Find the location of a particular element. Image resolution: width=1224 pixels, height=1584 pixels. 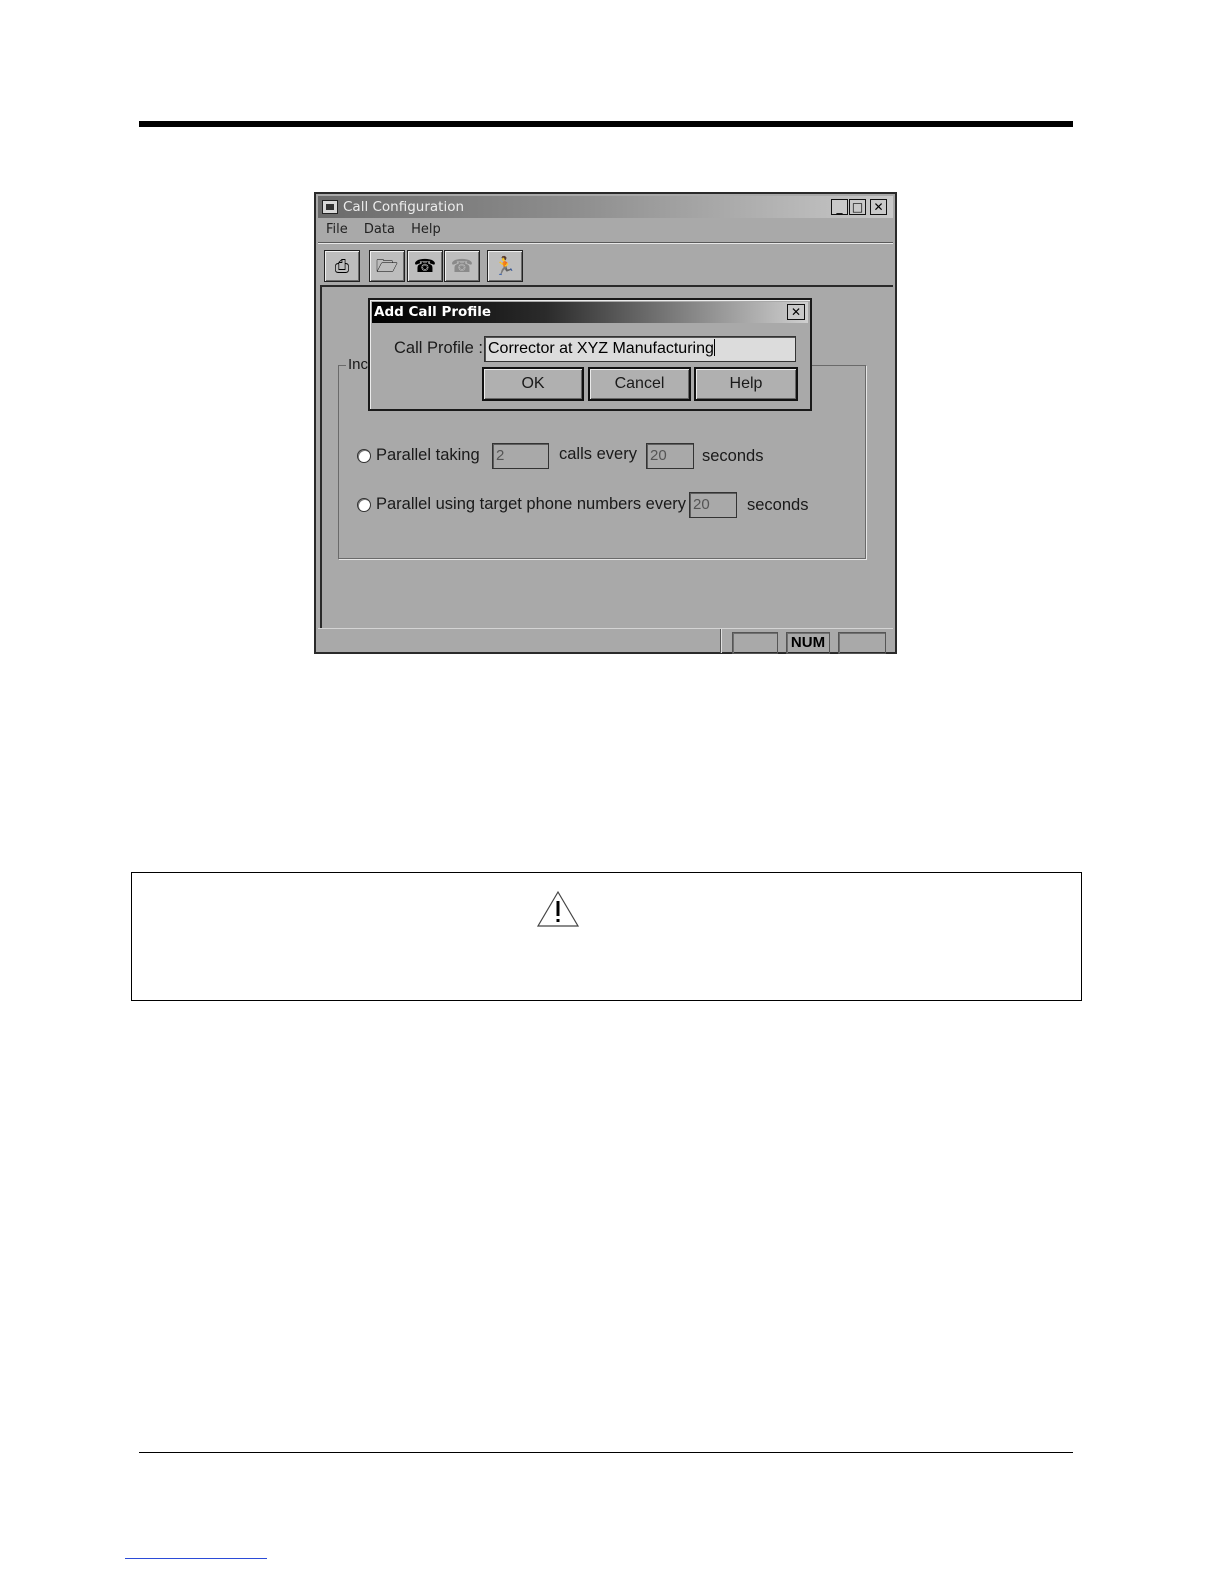

cancel-button: Cancel is located at coordinates (639, 384).